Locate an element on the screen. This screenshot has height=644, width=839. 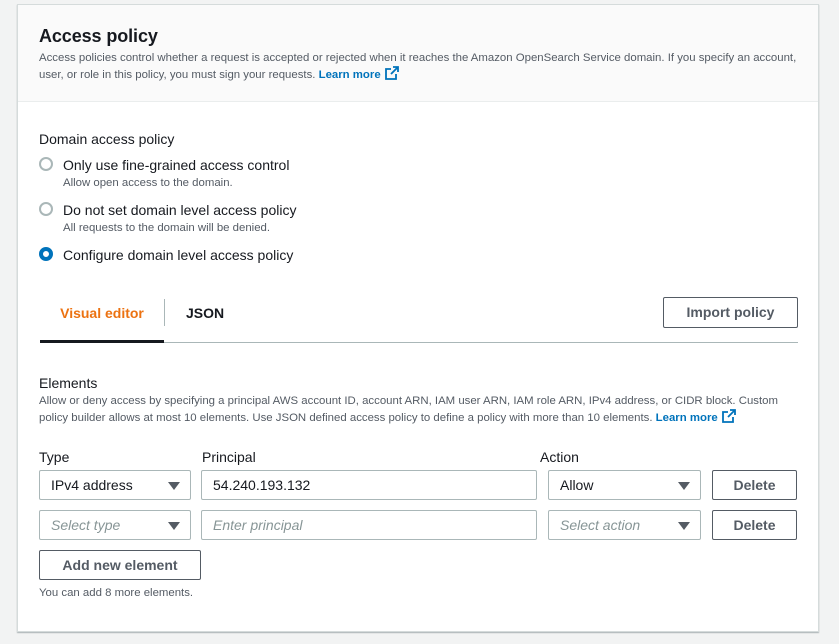
action-select-value: Allow is located at coordinates (577, 485).